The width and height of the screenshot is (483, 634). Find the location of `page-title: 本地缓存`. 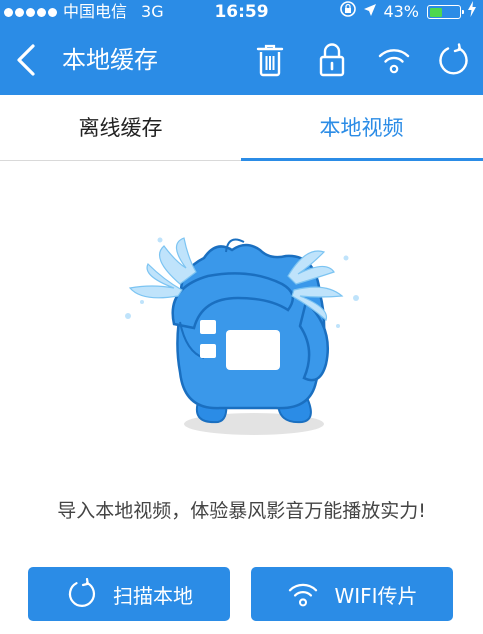

page-title: 本地缓存 is located at coordinates (110, 60).